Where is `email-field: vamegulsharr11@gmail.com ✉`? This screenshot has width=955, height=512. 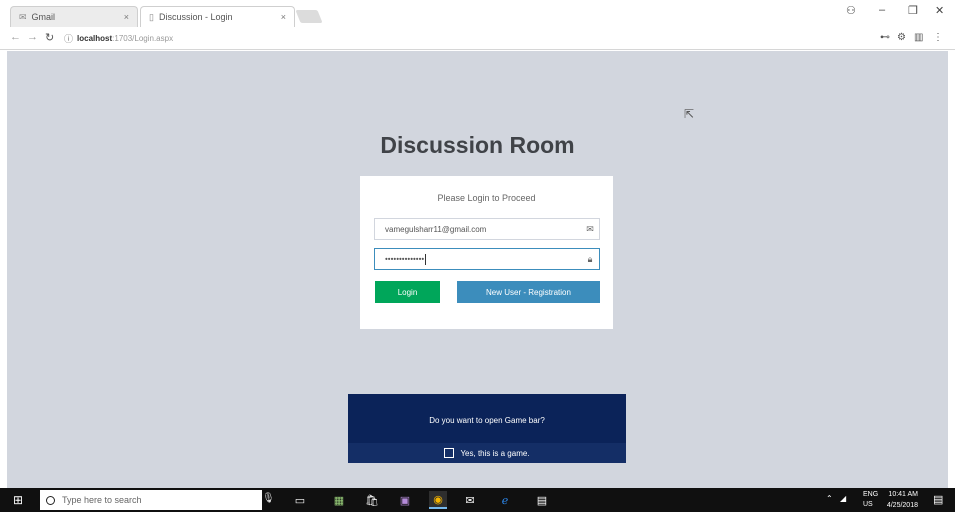
email-field: vamegulsharr11@gmail.com ✉ is located at coordinates (487, 229).